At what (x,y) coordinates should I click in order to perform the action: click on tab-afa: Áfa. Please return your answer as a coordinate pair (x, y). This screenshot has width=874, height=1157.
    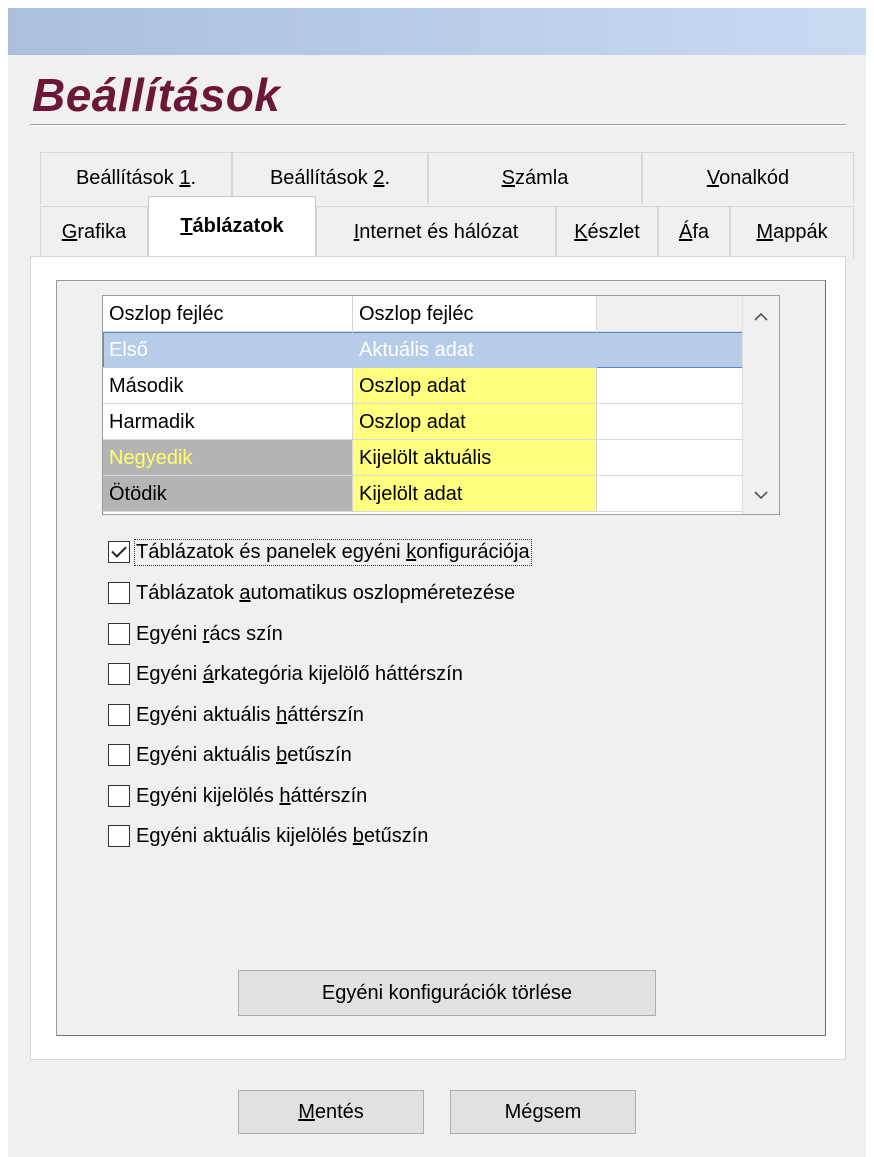
    Looking at the image, I should click on (694, 232).